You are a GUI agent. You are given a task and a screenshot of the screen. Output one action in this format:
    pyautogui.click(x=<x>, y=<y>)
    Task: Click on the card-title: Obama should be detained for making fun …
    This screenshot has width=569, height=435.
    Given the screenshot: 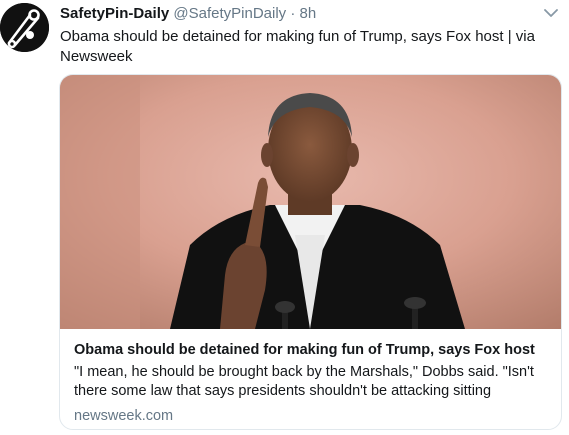 What is the action you would take?
    pyautogui.click(x=311, y=350)
    